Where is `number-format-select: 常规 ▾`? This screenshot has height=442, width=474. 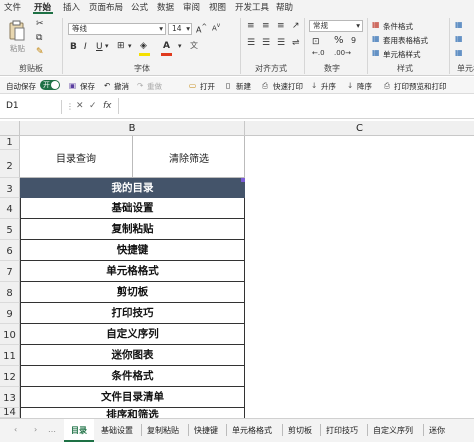 number-format-select: 常规 ▾ is located at coordinates (336, 26).